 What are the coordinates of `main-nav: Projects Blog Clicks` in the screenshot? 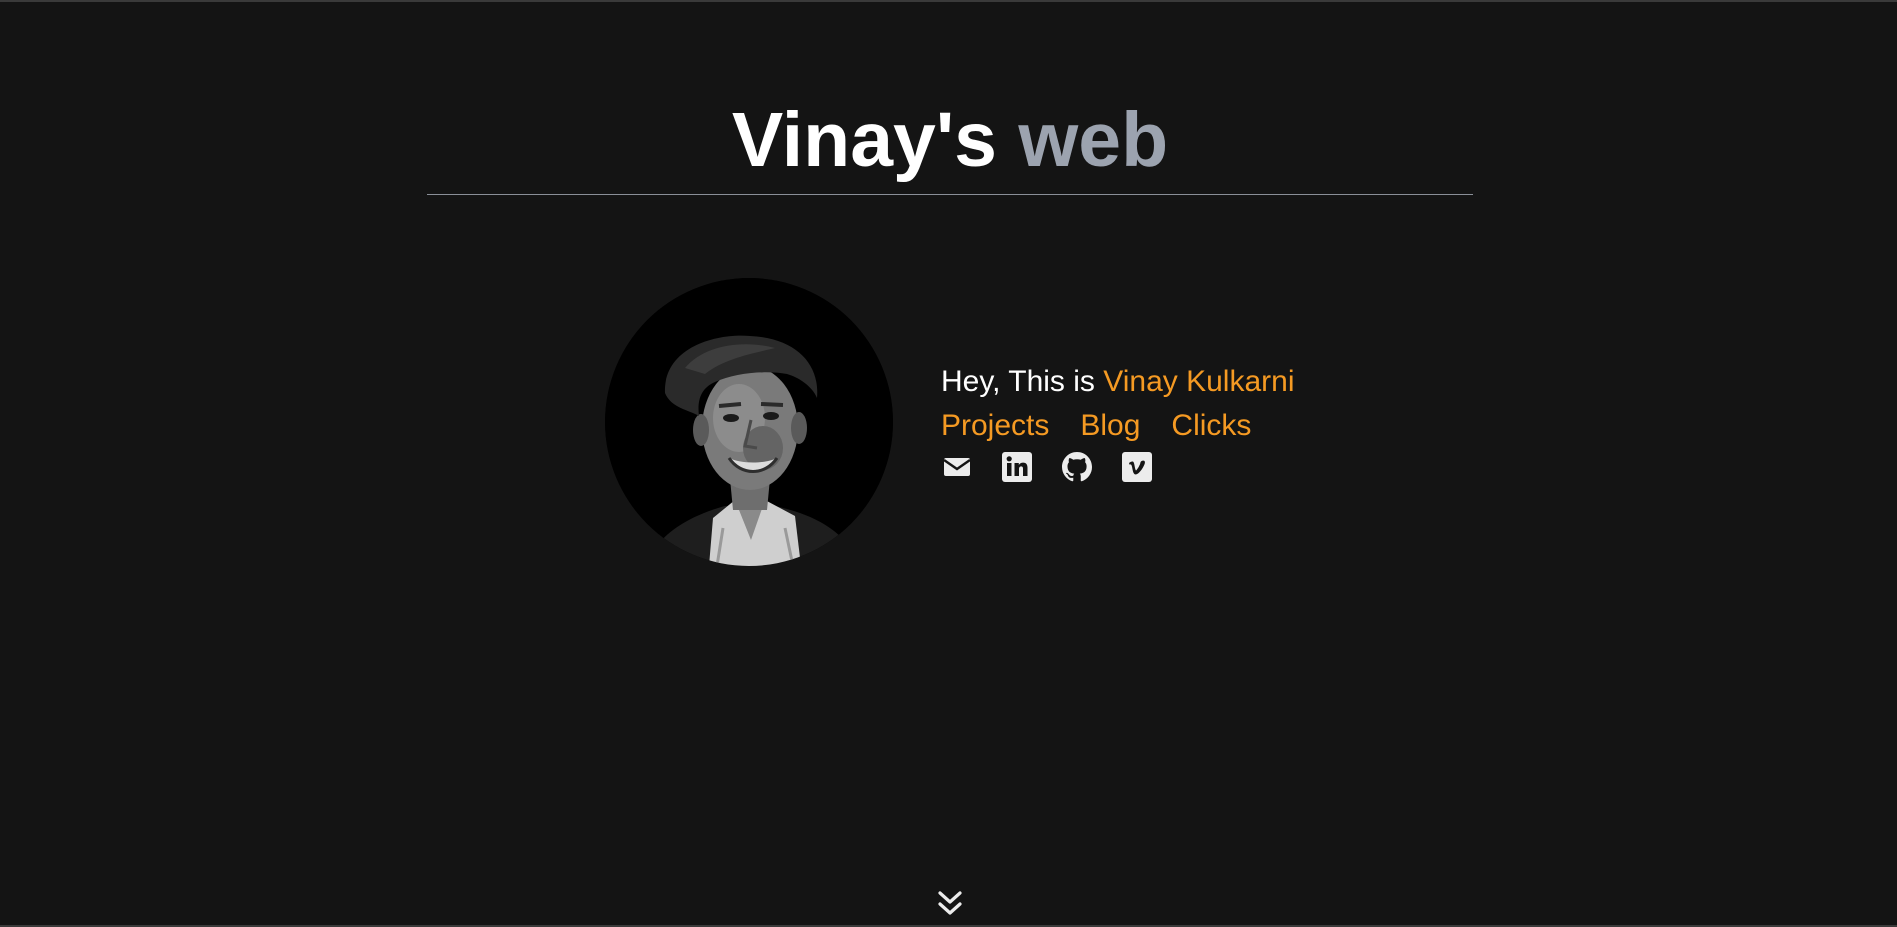 It's located at (1118, 426).